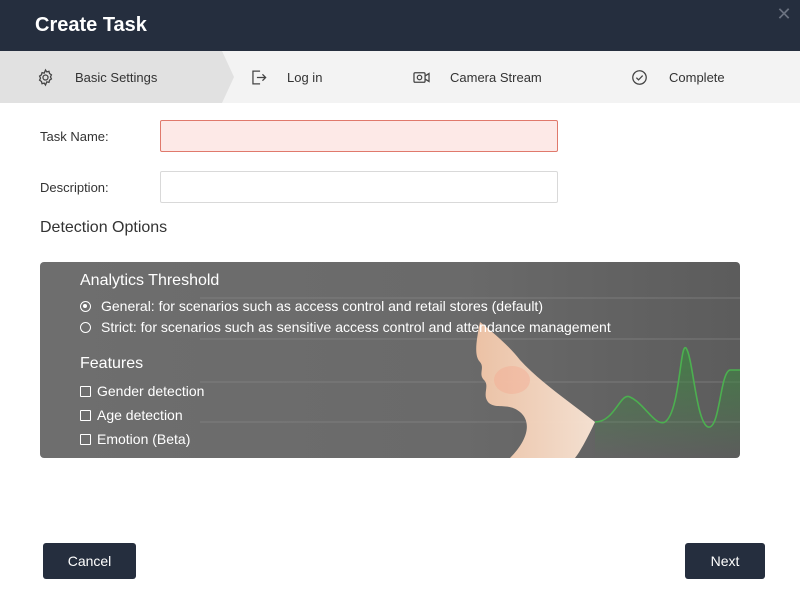  What do you see at coordinates (112, 363) in the screenshot?
I see `features-heading: Features` at bounding box center [112, 363].